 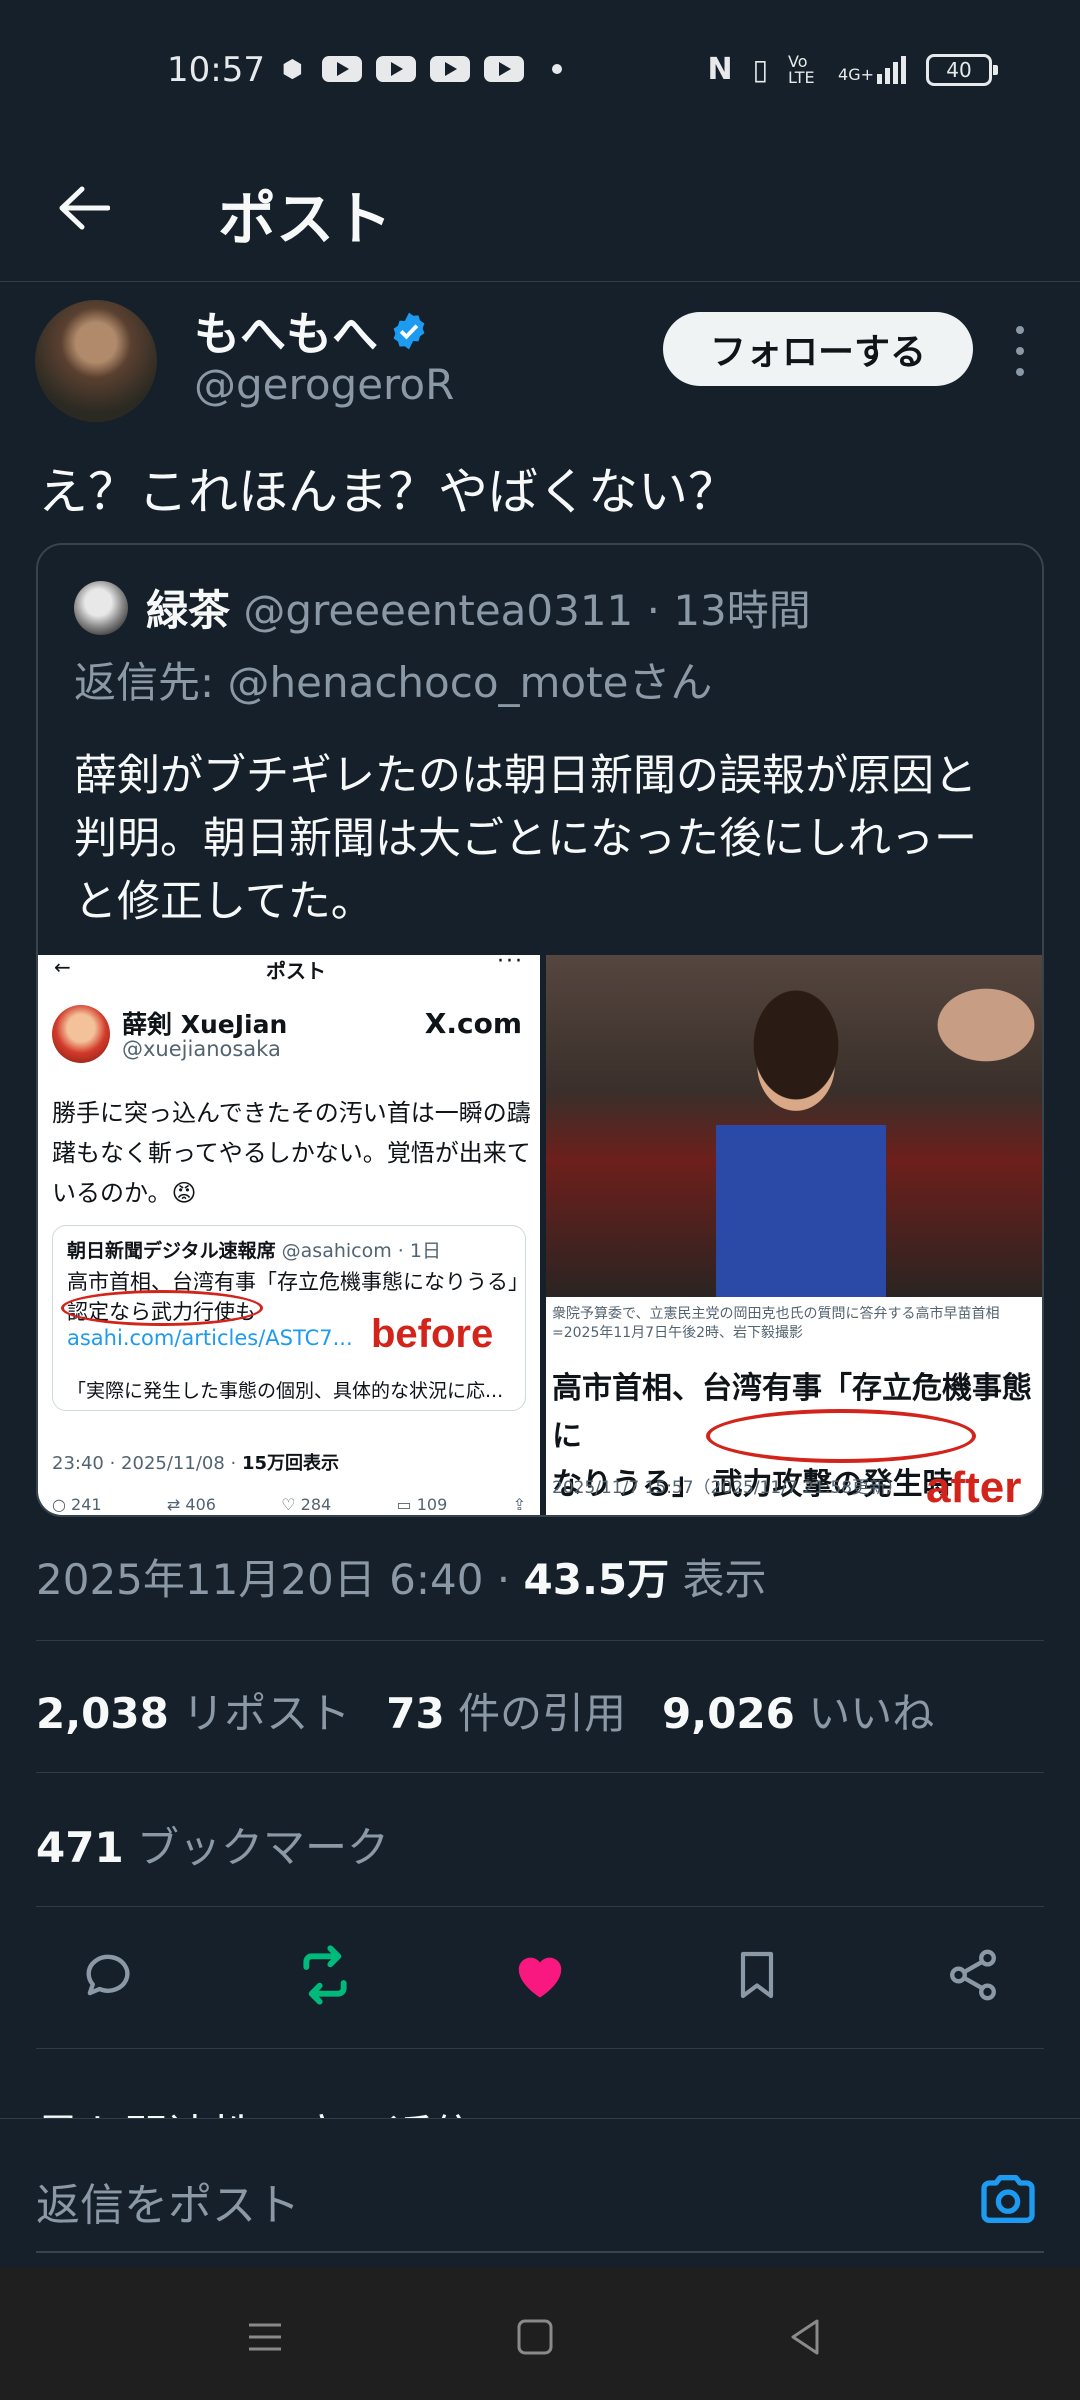 I want to click on repost-icon, so click(x=325, y=1975).